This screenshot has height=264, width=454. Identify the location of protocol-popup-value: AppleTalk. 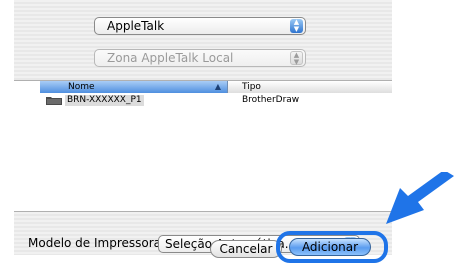
(136, 26).